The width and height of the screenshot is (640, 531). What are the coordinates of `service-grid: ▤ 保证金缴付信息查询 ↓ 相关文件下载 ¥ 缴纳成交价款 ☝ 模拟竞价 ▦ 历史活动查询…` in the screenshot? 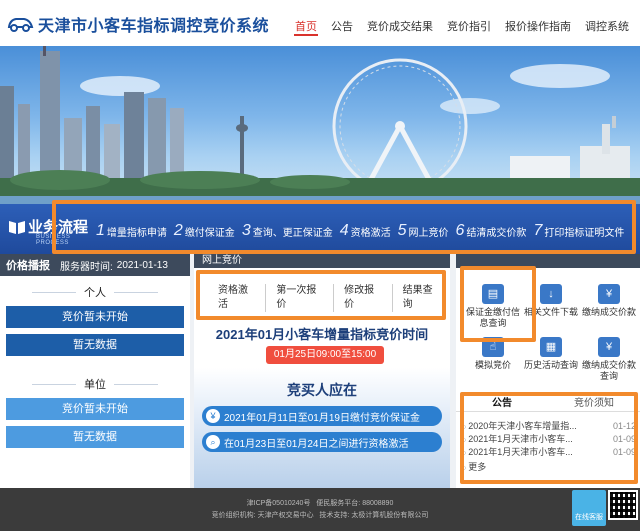 It's located at (552, 333).